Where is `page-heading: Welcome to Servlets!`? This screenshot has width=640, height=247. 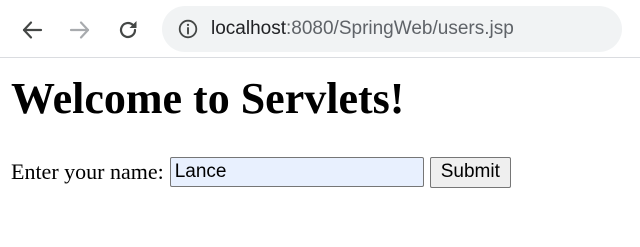 page-heading: Welcome to Servlets! is located at coordinates (208, 98).